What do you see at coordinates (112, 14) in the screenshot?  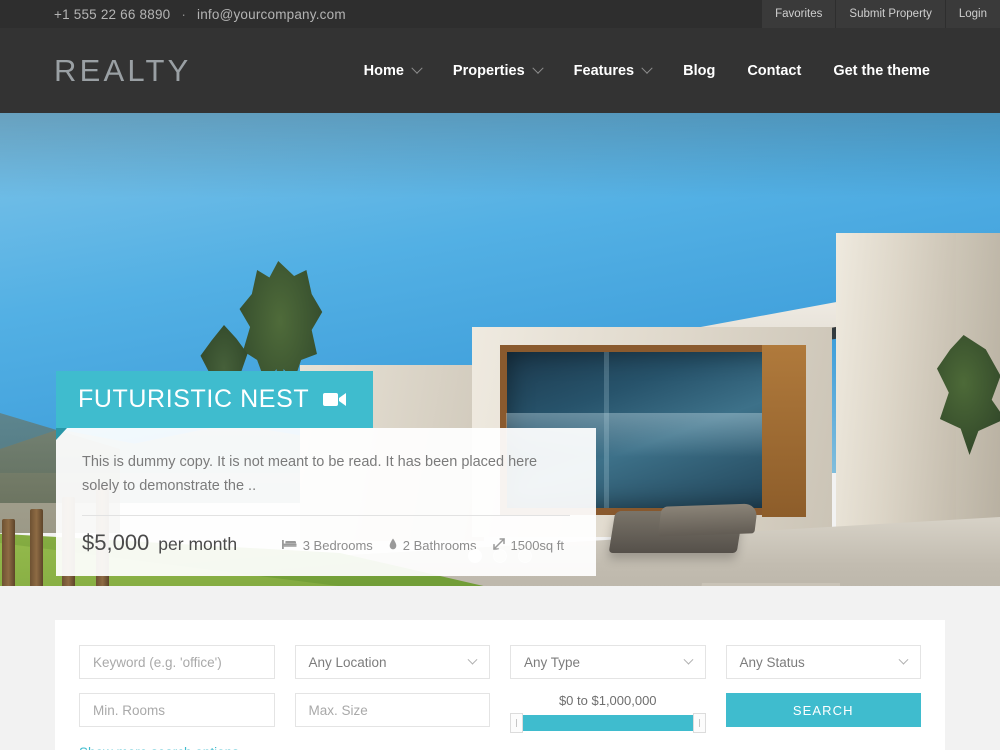 I see `phone-number: +1 555 22 66 8890` at bounding box center [112, 14].